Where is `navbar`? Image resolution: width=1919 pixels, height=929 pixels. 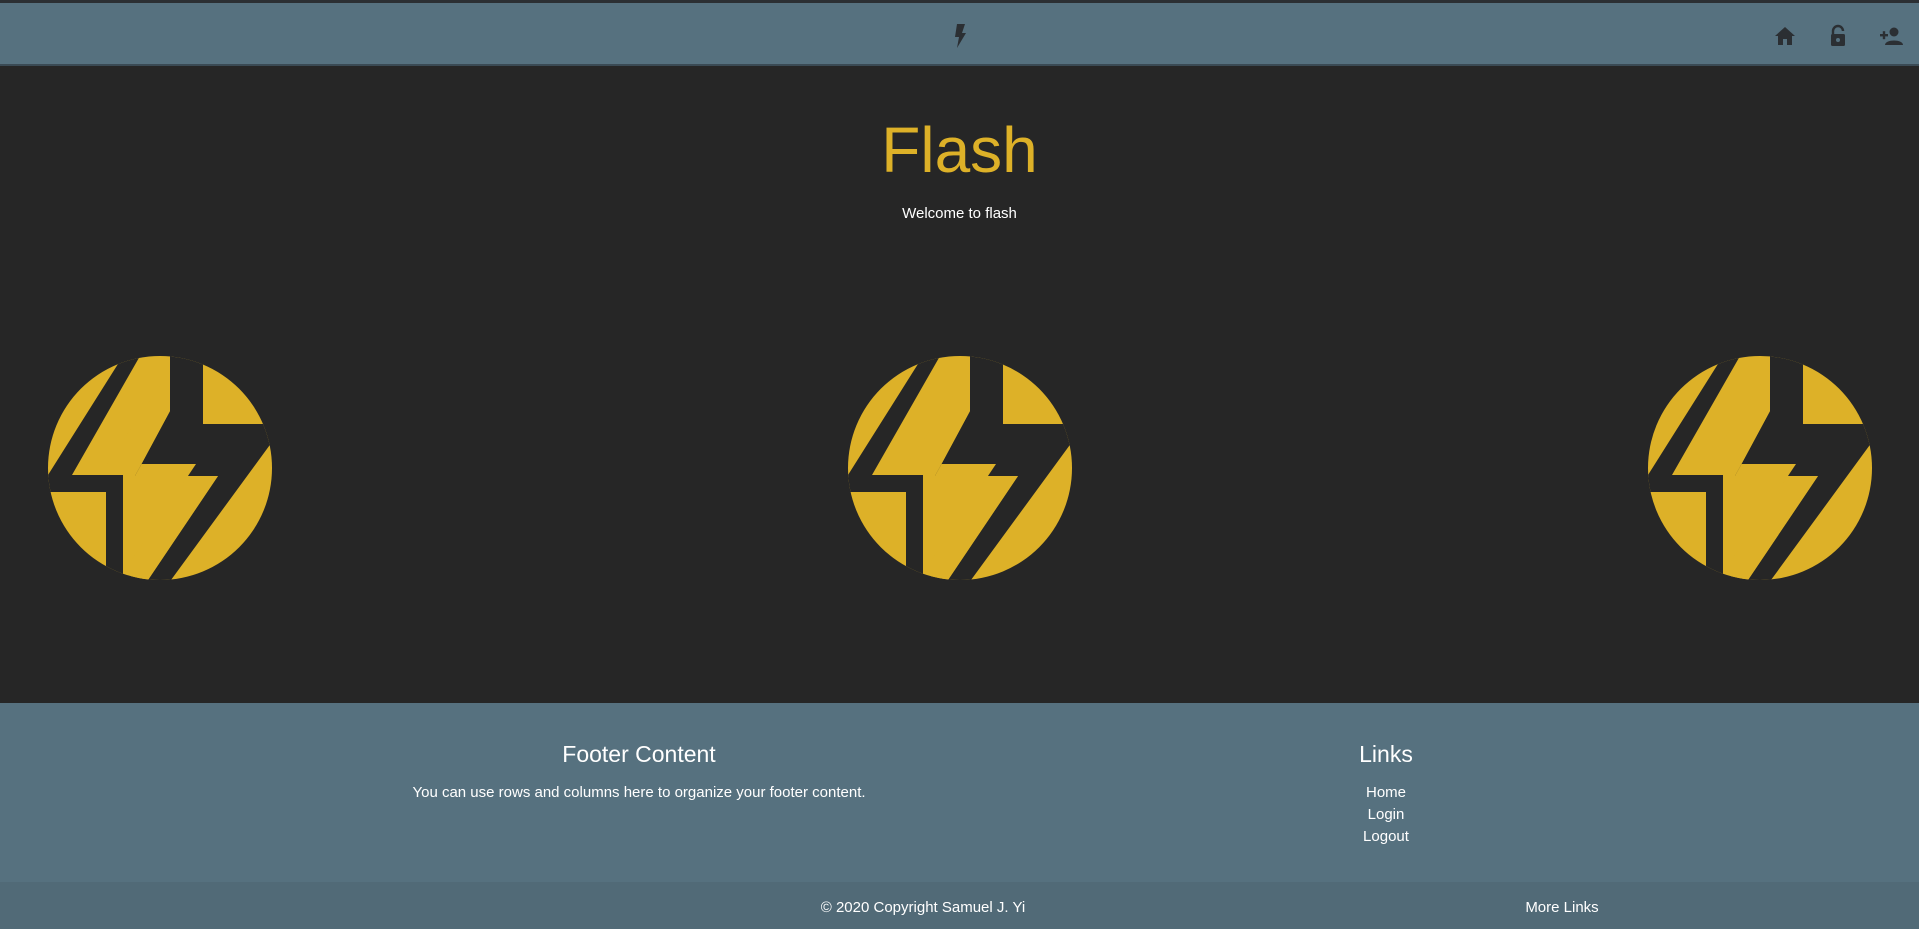 navbar is located at coordinates (959, 34).